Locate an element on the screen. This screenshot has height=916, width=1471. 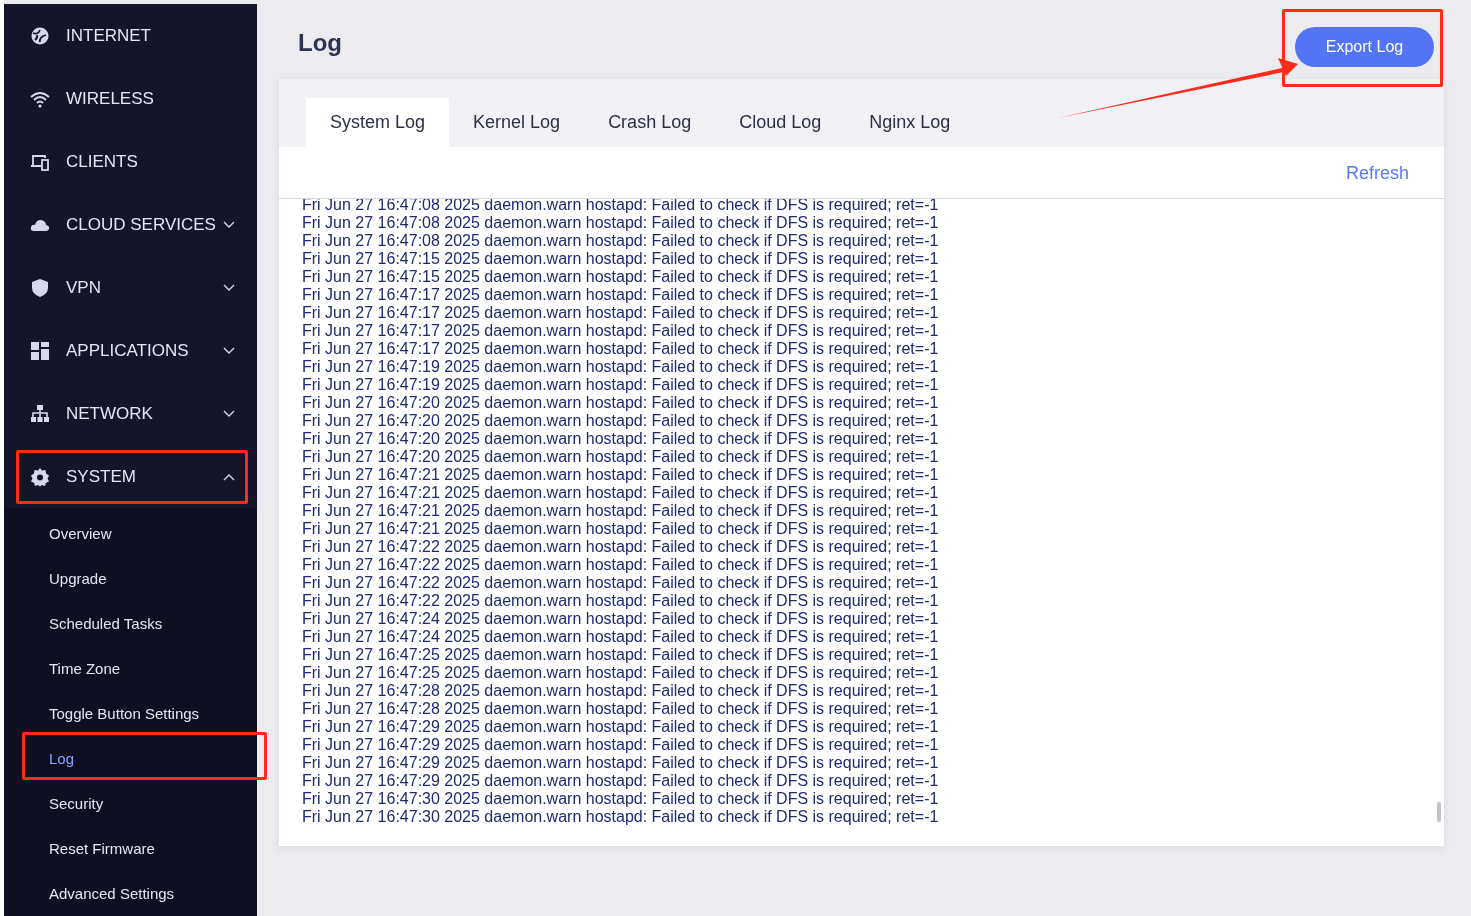
tab: Kernel Log is located at coordinates (517, 122).